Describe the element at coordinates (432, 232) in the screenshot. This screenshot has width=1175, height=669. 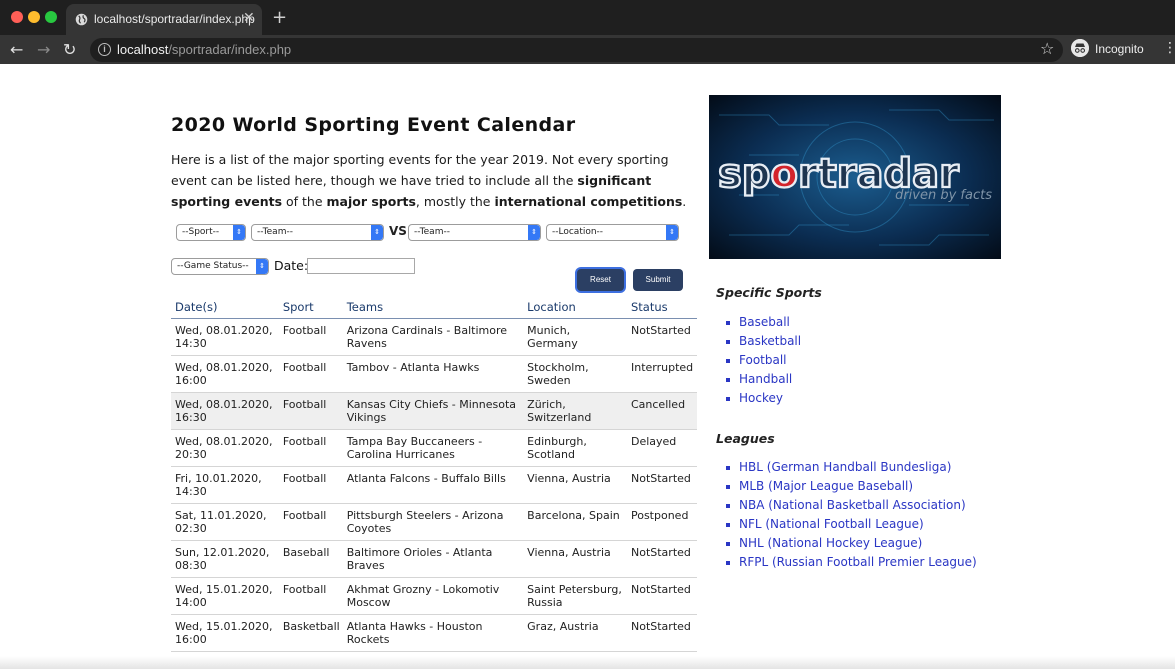
I see `team2-select-value: --Team--` at that location.